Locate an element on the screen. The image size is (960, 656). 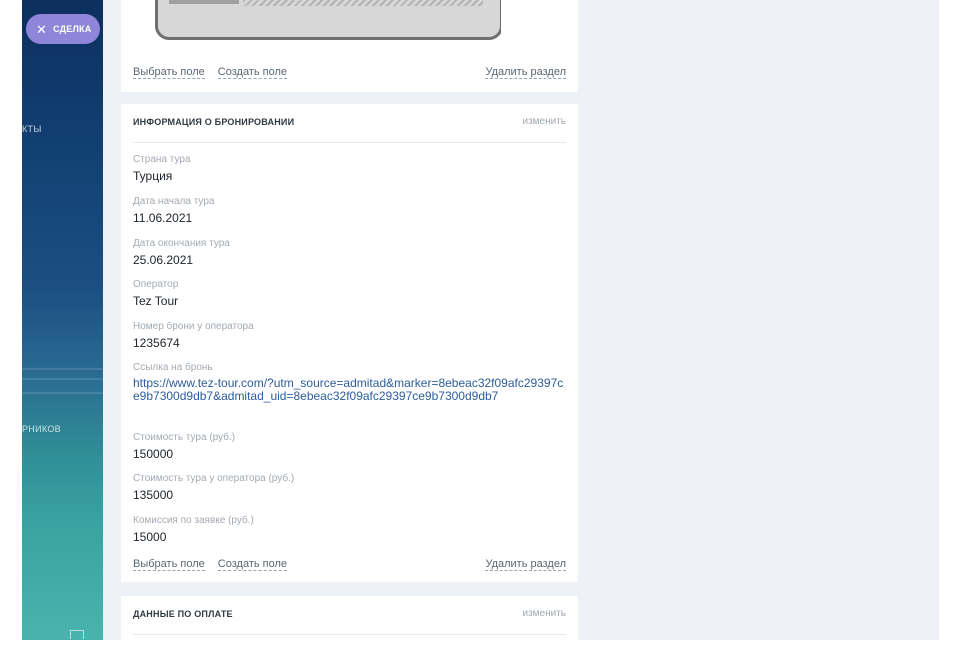
field-value: 1235674 is located at coordinates (156, 343).